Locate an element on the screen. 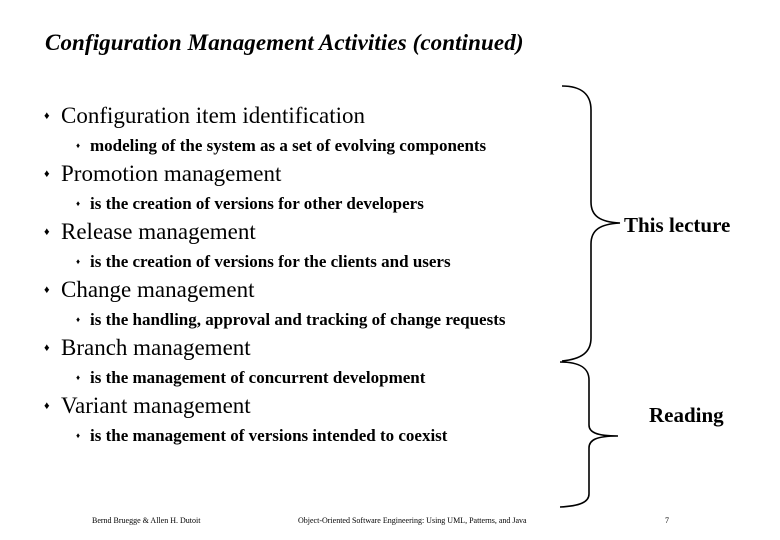 This screenshot has height=540, width=780. braces-graphic is located at coordinates (590, 296).